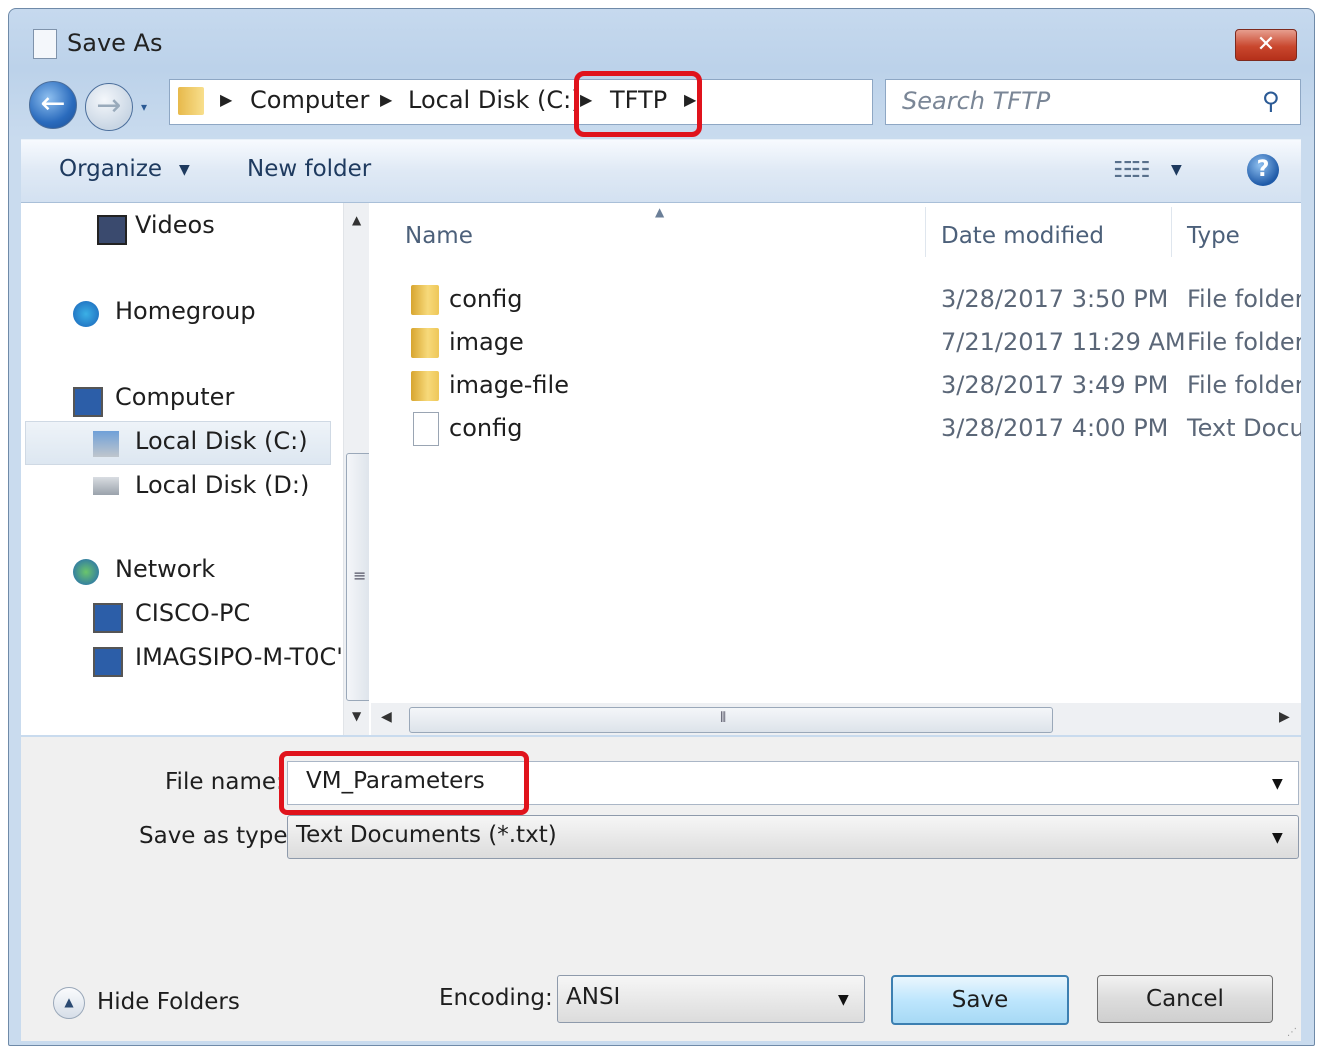  What do you see at coordinates (509, 385) in the screenshot?
I see `file-name: image-file` at bounding box center [509, 385].